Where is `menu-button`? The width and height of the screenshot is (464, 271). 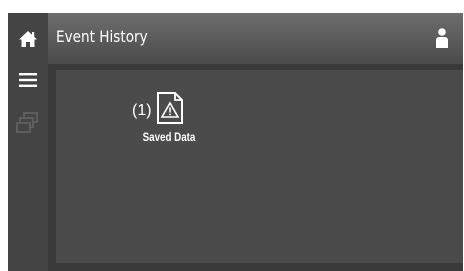 menu-button is located at coordinates (28, 80).